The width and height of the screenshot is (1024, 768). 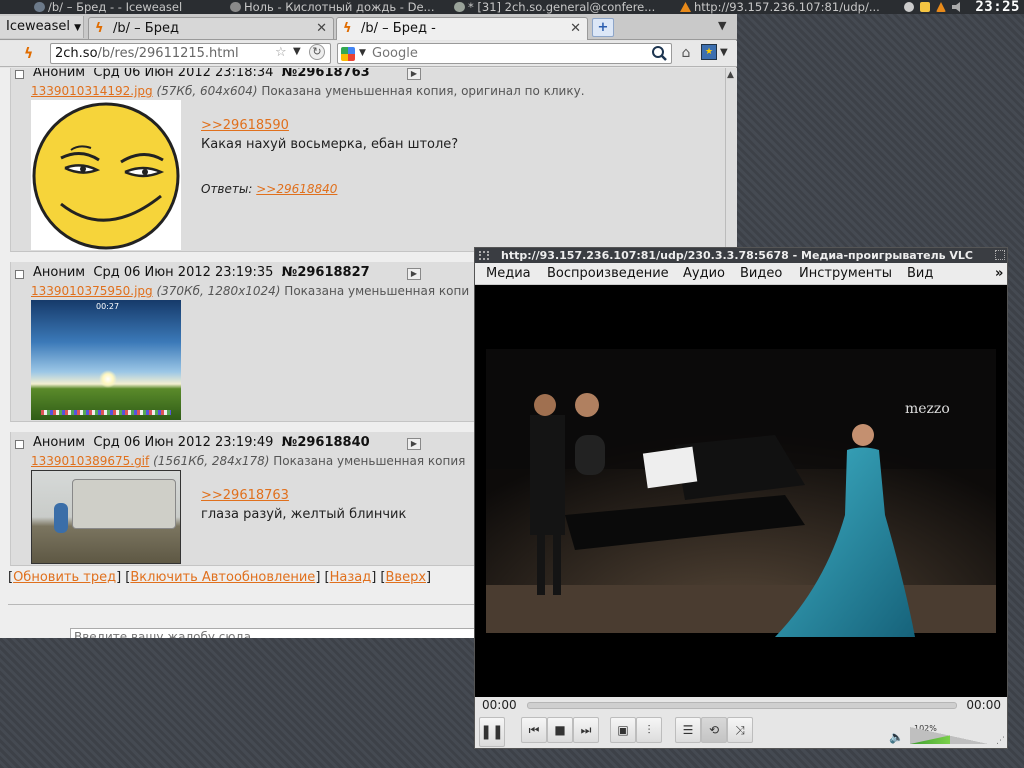 I want to click on post-body: >>29618763 глаза разуй, желтый блинчик, so click(x=304, y=505).